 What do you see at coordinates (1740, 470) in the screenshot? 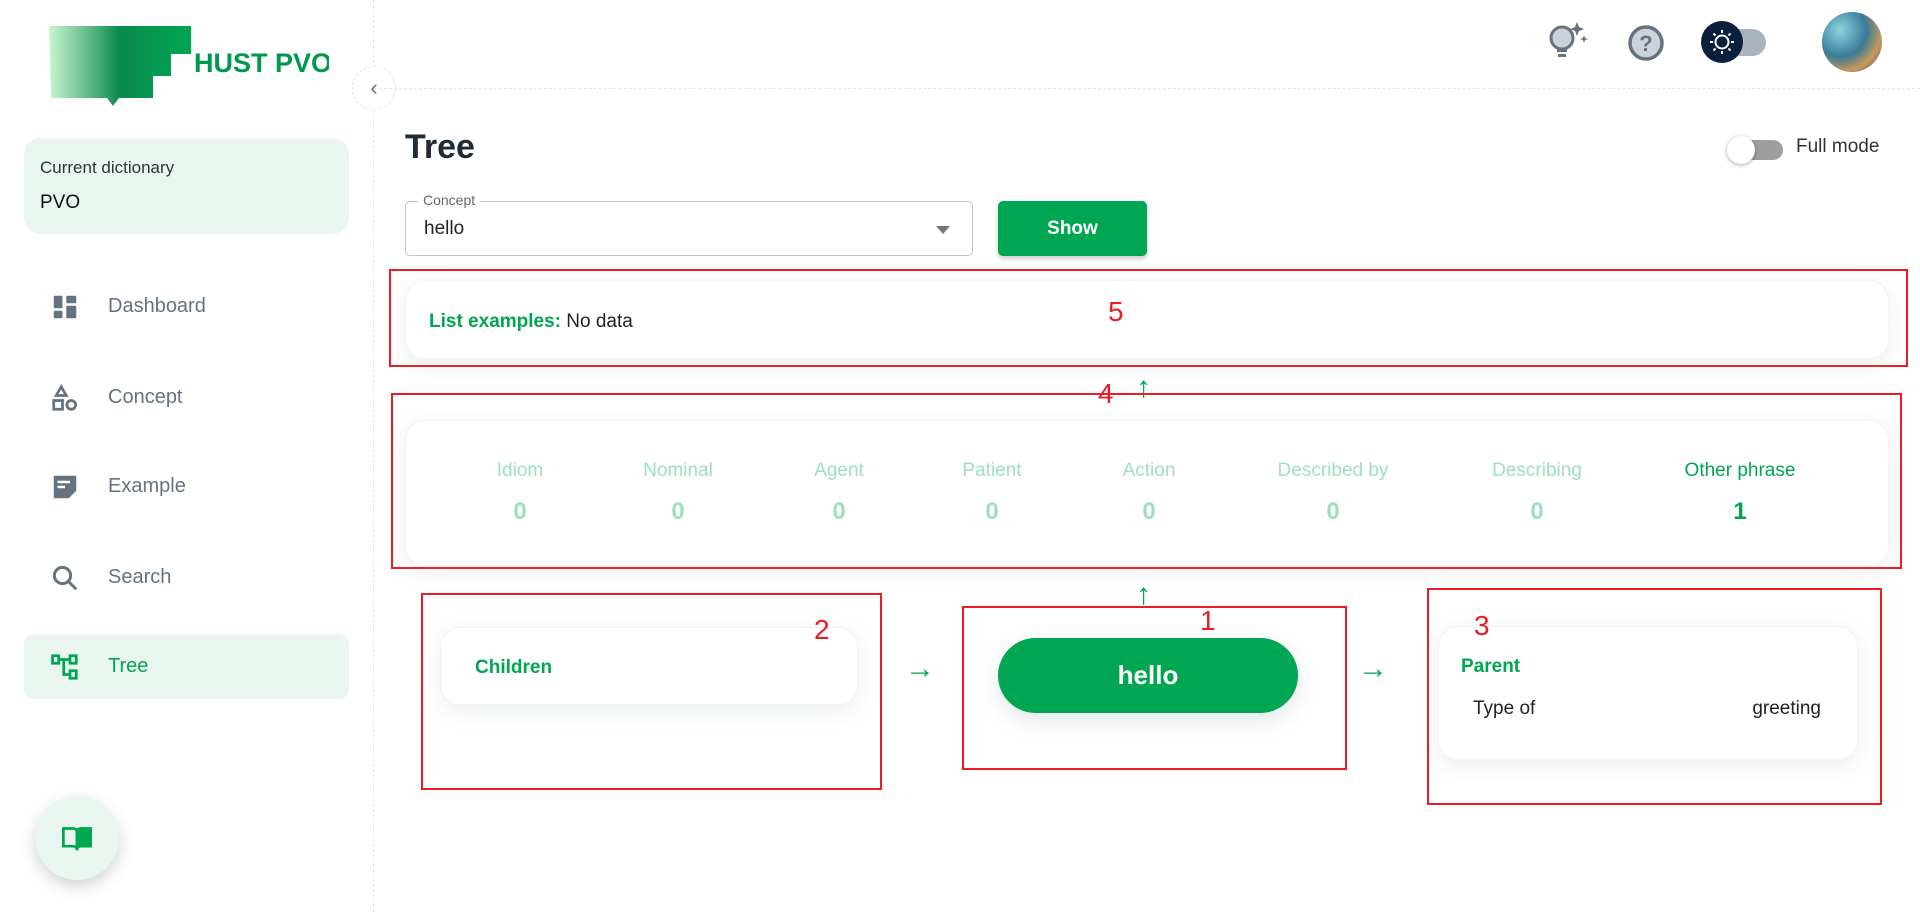
I see `stat-label: Other phrase` at bounding box center [1740, 470].